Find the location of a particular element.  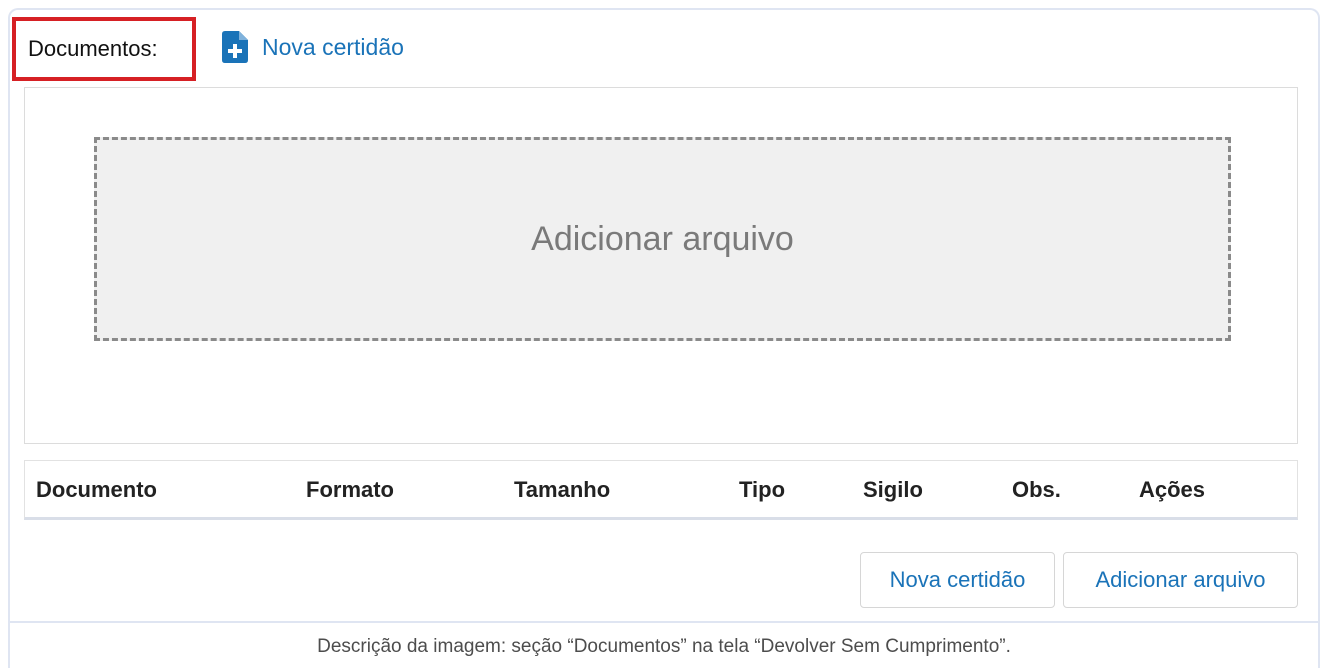

add-file-button: Adicionar arquivo is located at coordinates (1180, 580).